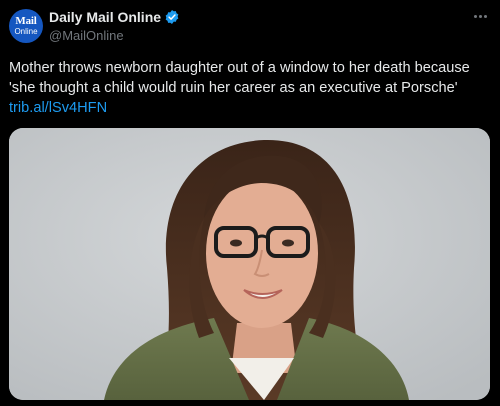 The height and width of the screenshot is (406, 500). Describe the element at coordinates (26, 31) in the screenshot. I see `avatar-logo-subtext: Online` at that location.